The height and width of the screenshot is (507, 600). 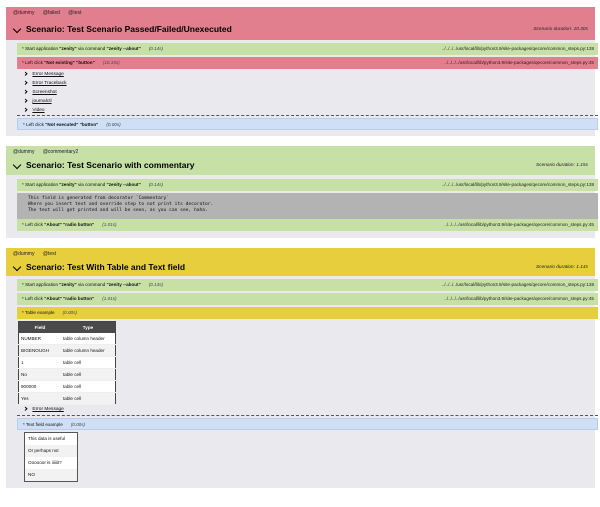 I want to click on scenario-duration: Scenario duration: 1.14s, so click(x=562, y=267).